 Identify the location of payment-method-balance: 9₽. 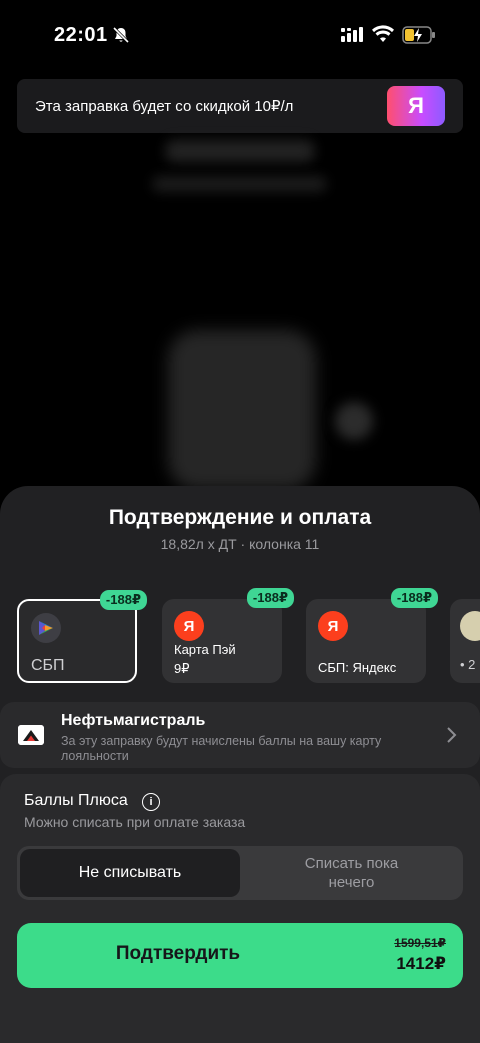
(182, 668).